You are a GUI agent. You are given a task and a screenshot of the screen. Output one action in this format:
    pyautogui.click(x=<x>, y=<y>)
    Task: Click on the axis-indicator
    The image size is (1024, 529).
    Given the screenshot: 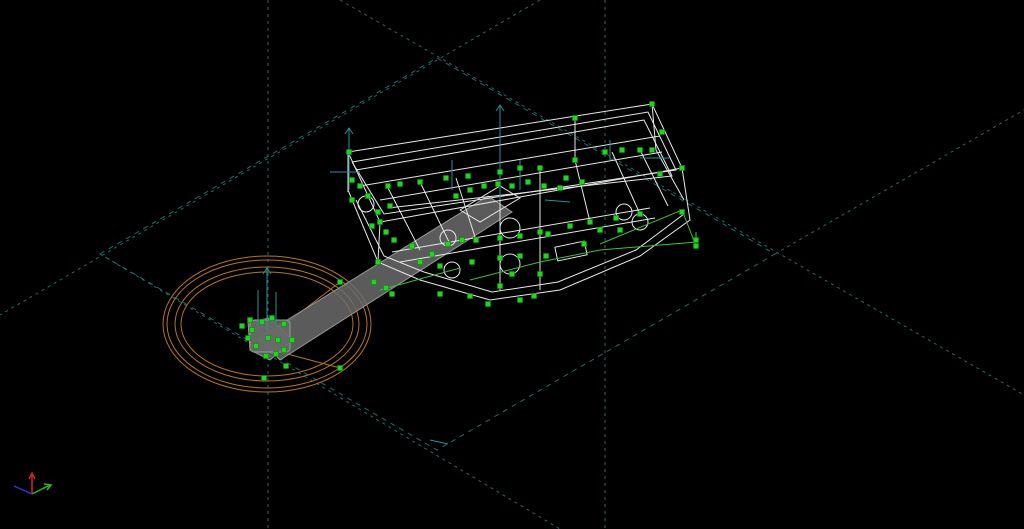 What is the action you would take?
    pyautogui.click(x=33, y=483)
    